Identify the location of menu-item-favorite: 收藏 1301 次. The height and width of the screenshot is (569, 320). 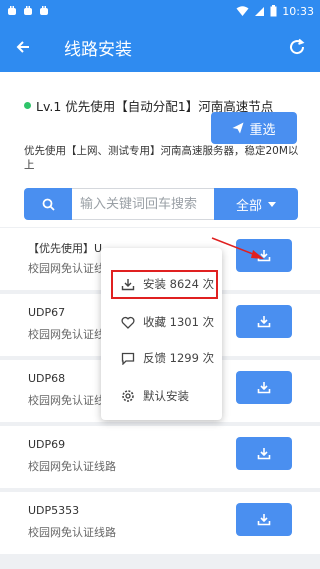
(161, 322).